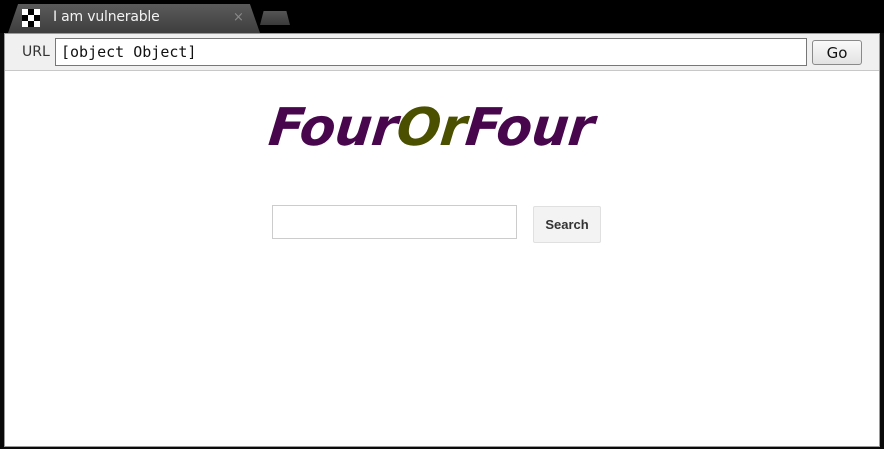  I want to click on url-input, so click(431, 52).